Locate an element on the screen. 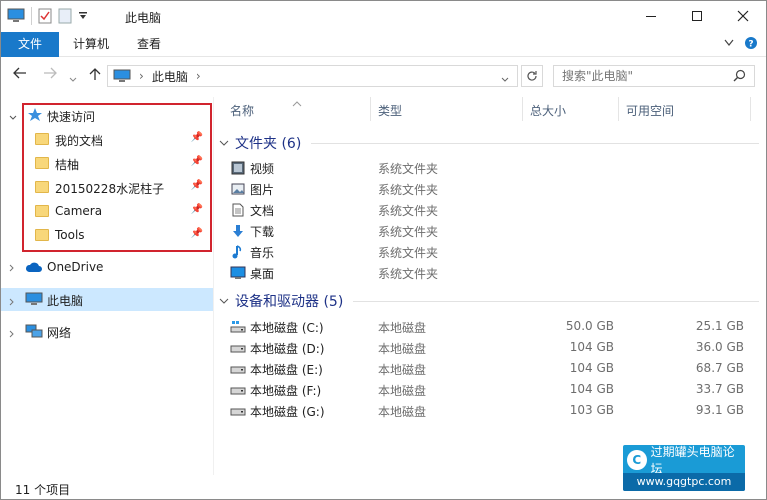 This screenshot has height=500, width=767. nav-network: 网络 is located at coordinates (107, 331).